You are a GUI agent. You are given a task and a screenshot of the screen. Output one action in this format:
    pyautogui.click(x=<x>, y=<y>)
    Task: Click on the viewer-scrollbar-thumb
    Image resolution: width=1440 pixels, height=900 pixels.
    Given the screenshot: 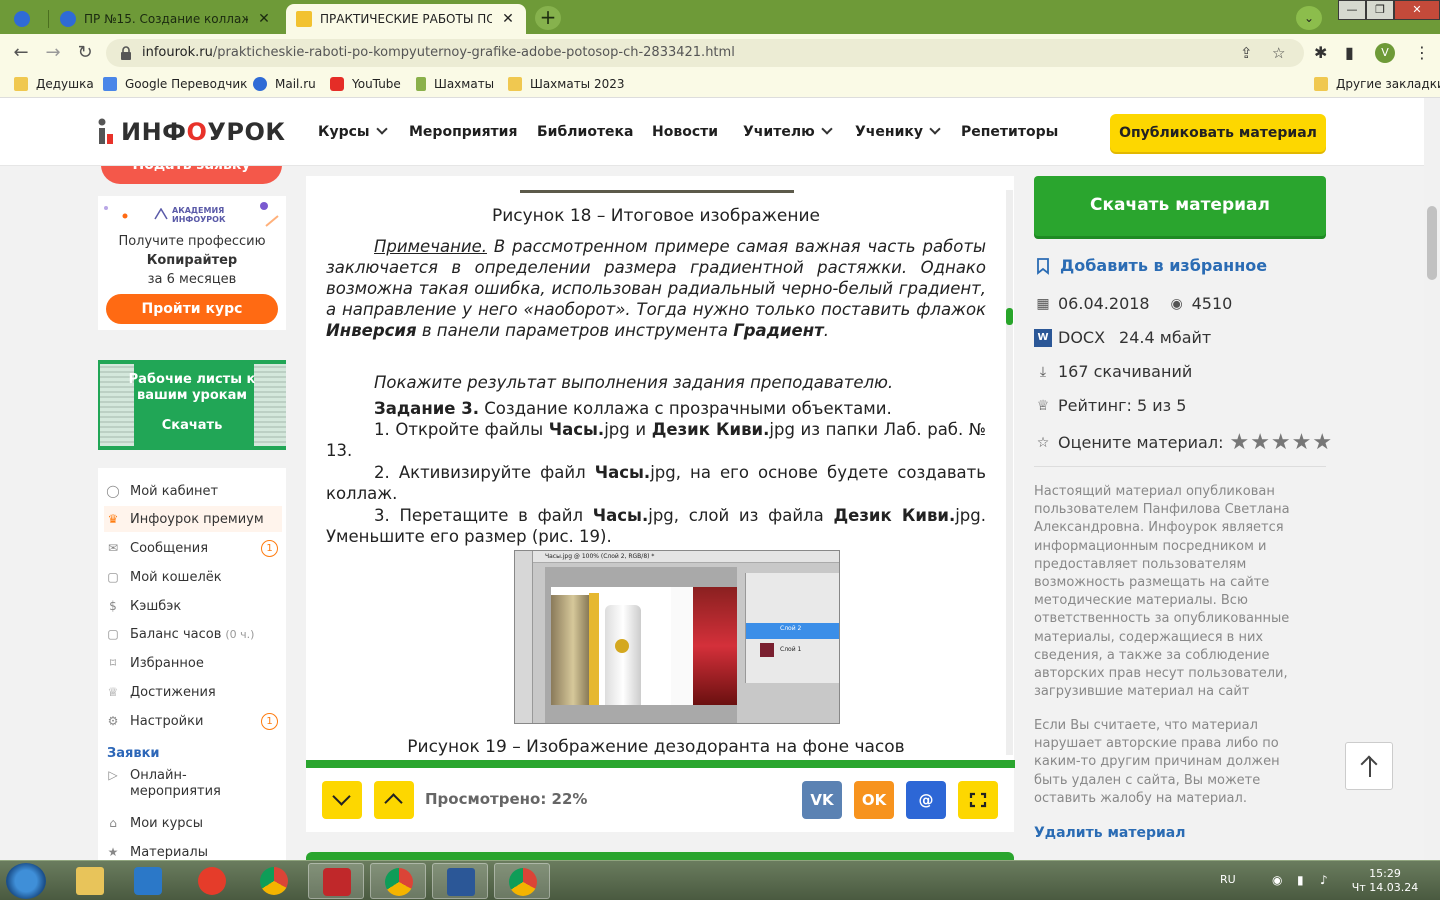 What is the action you would take?
    pyautogui.click(x=1009, y=316)
    